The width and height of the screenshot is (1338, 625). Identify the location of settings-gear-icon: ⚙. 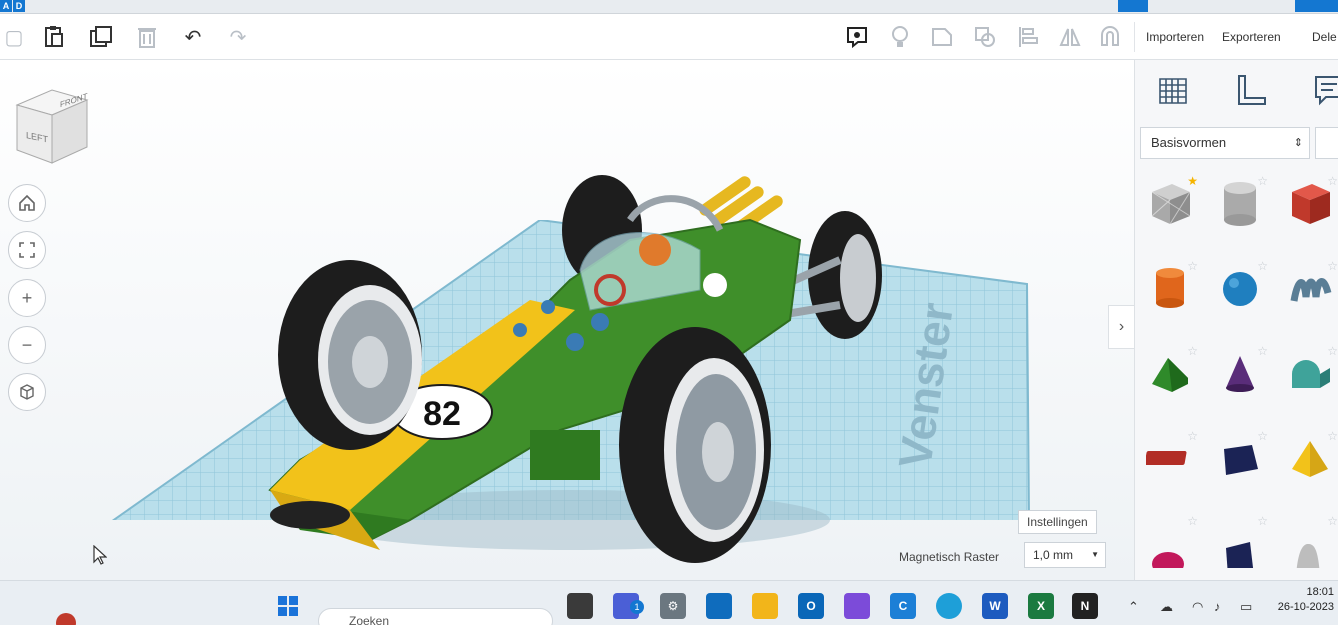
(673, 606).